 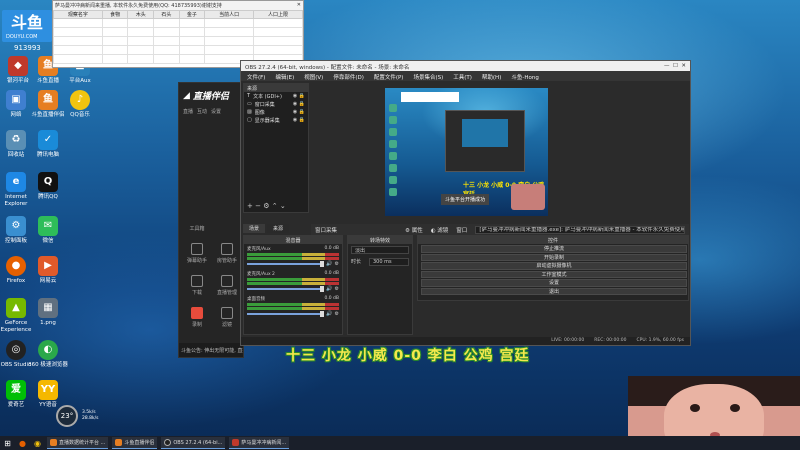 What do you see at coordinates (186, 95) in the screenshot?
I see `companion-logo-icon: ◢` at bounding box center [186, 95].